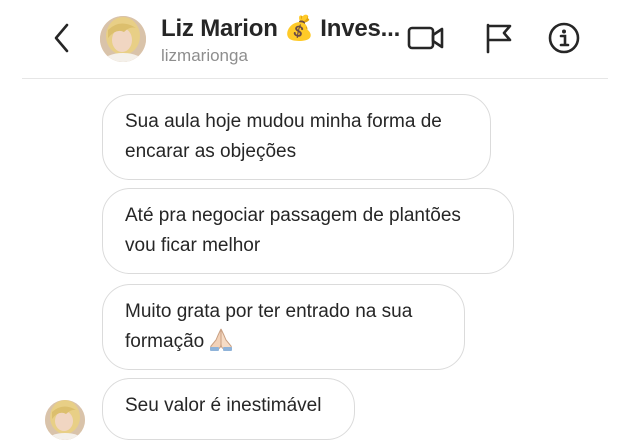  What do you see at coordinates (123, 39) in the screenshot?
I see `avatar` at bounding box center [123, 39].